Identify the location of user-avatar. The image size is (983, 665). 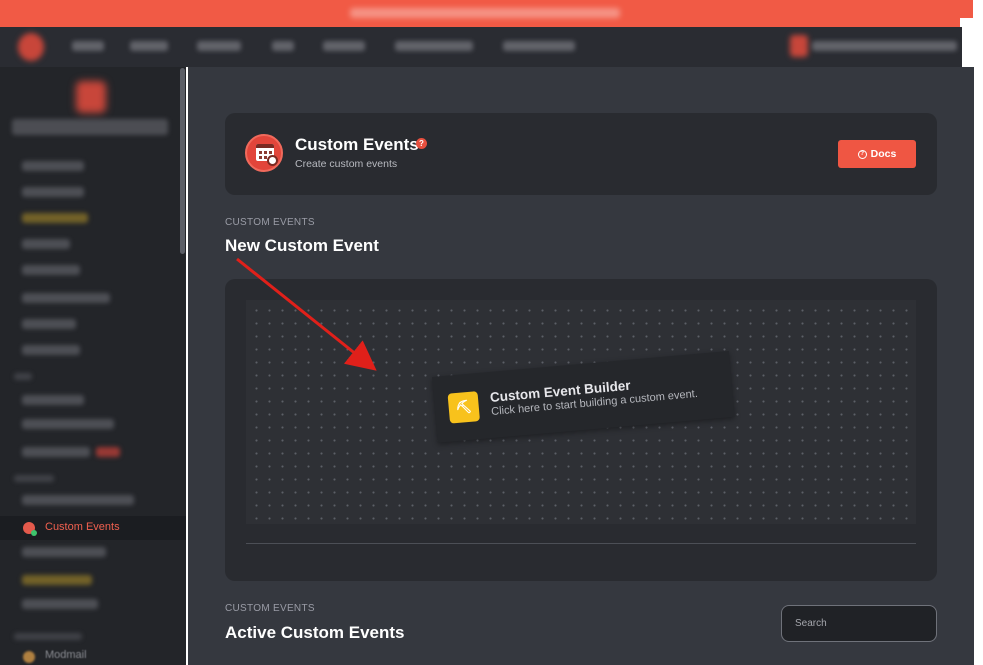
(799, 46).